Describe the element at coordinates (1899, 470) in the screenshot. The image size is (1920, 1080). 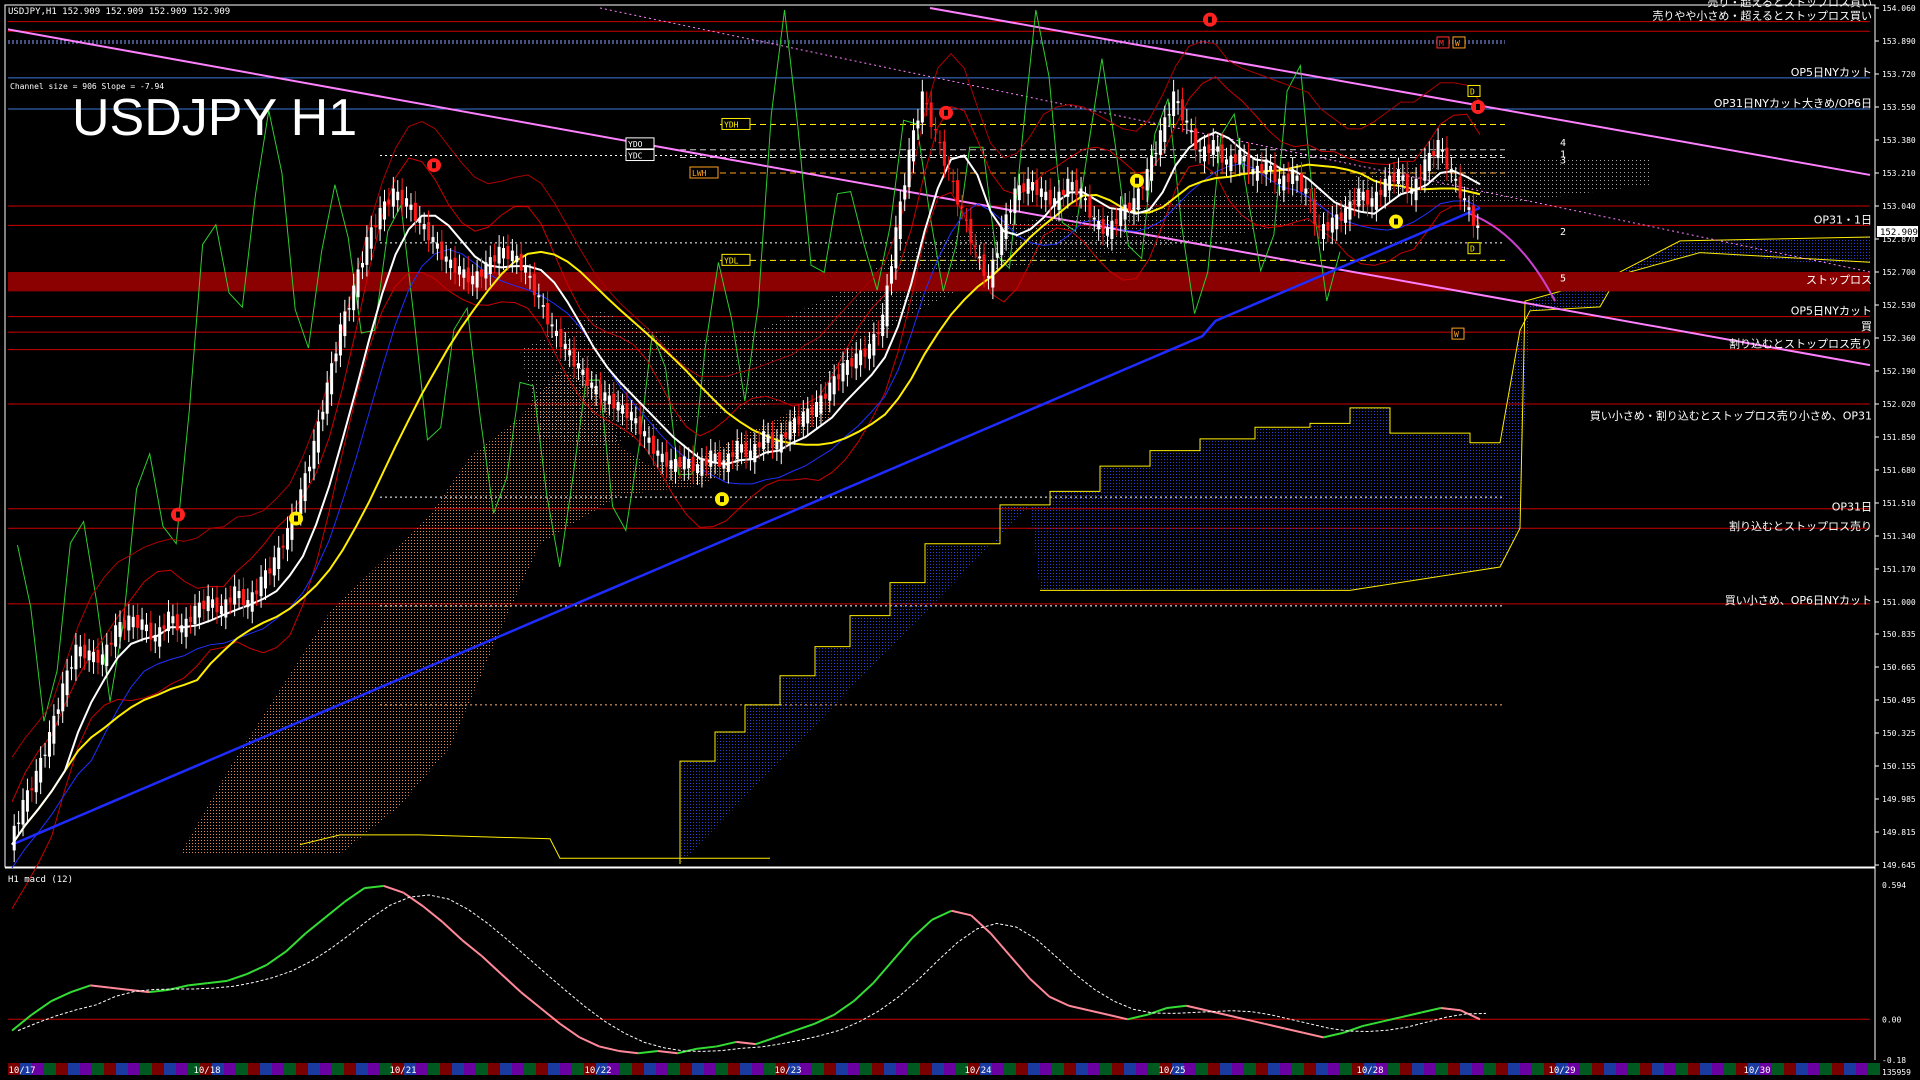
I see `price-tick-label: 151.680` at that location.